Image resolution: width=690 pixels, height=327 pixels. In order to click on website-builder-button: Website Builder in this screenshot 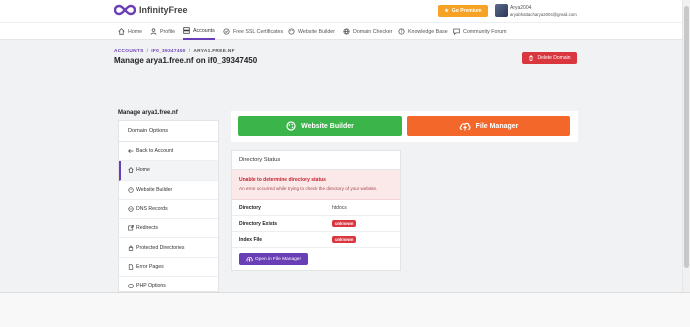, I will do `click(320, 126)`.